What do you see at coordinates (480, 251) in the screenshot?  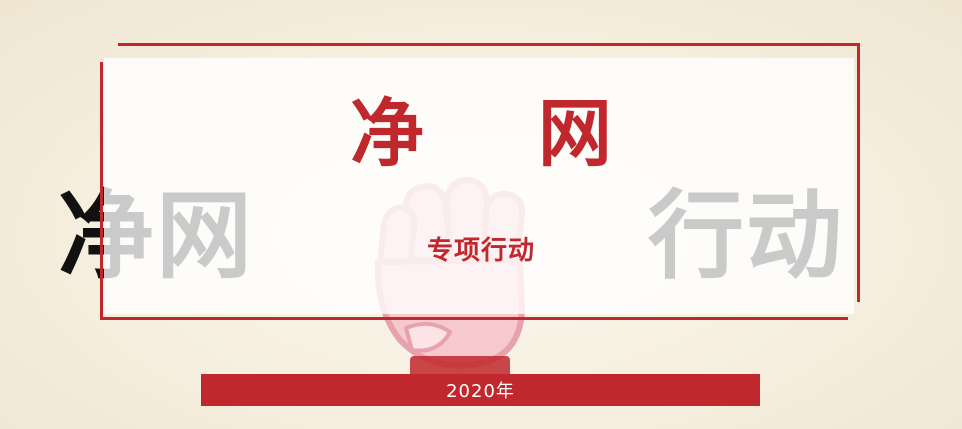 I see `banner-subtitle: 专项行动` at bounding box center [480, 251].